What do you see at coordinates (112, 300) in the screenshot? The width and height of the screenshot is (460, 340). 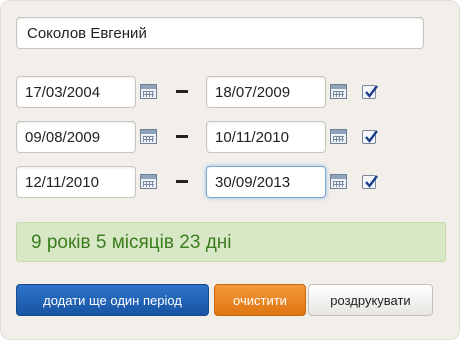 I see `add-period-button: додати ще один період` at bounding box center [112, 300].